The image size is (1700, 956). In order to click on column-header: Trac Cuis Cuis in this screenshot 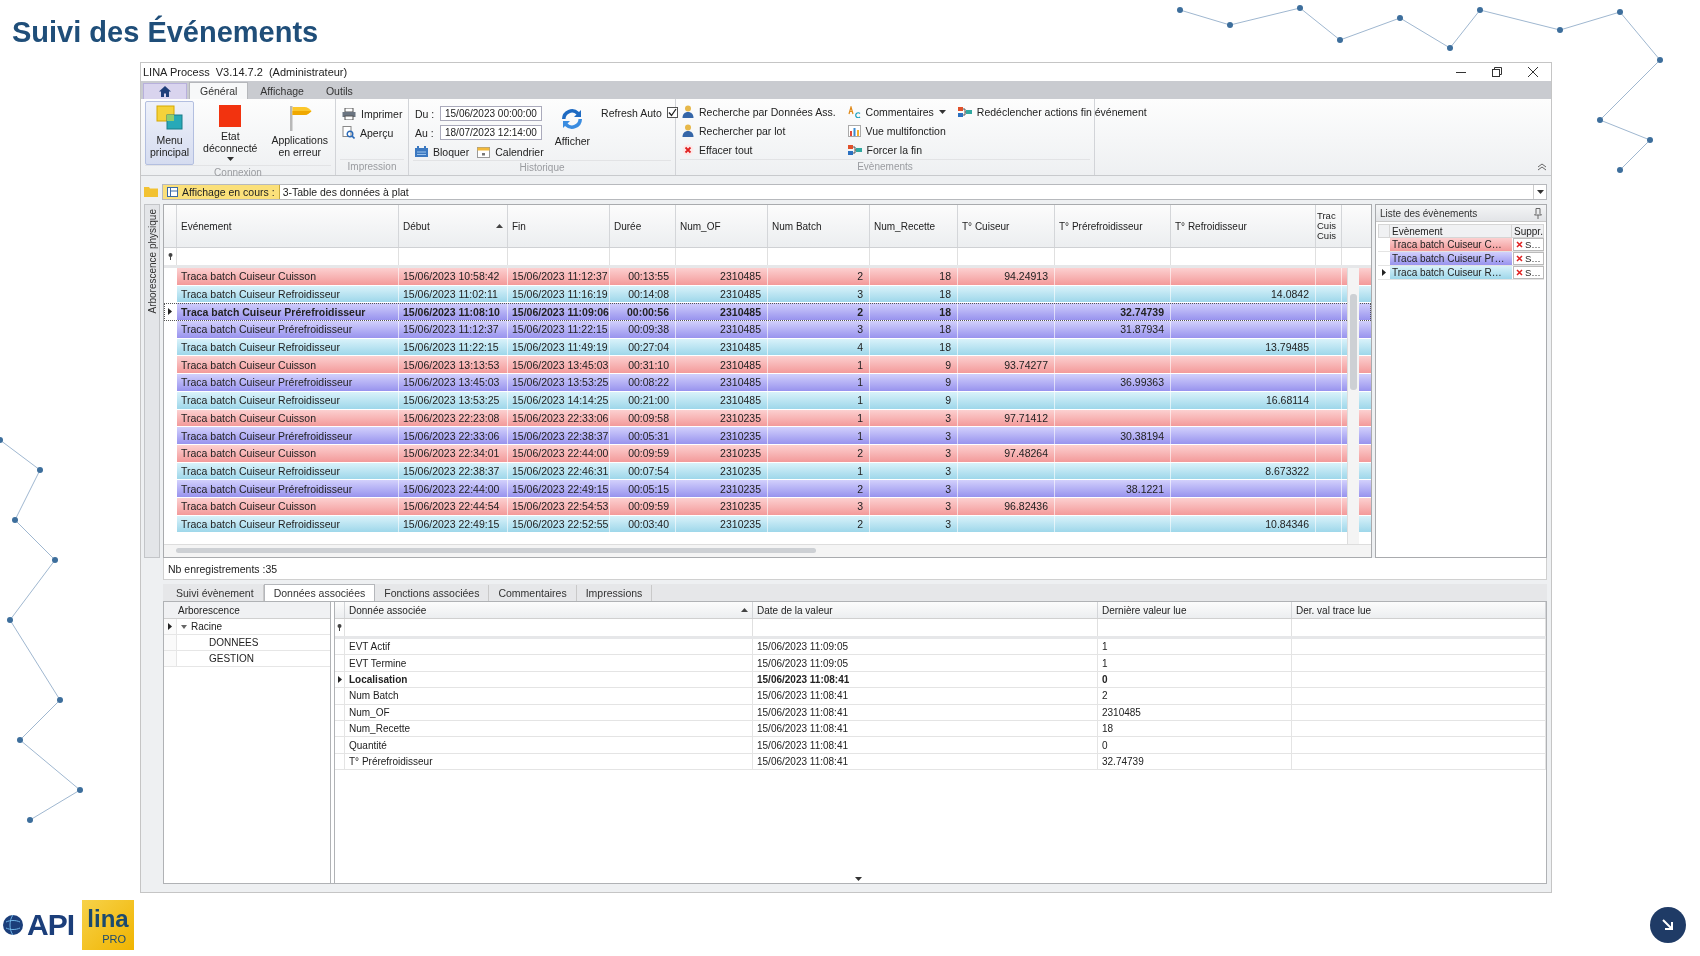, I will do `click(1329, 226)`.